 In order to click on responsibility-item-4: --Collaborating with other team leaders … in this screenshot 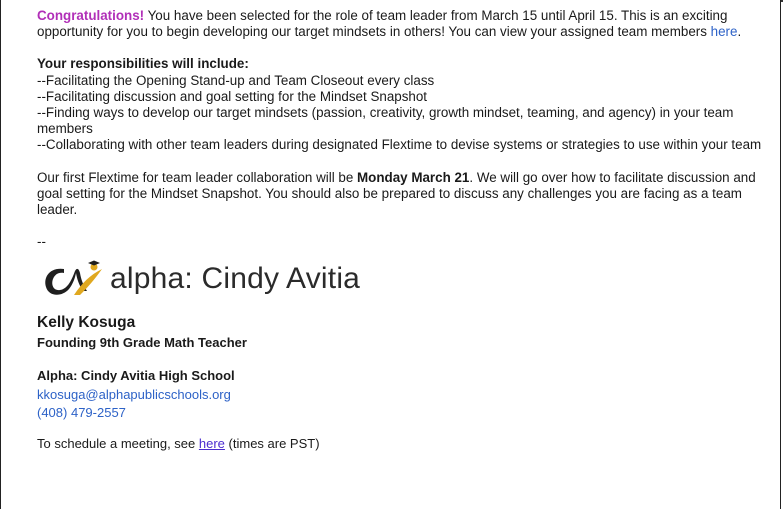, I will do `click(399, 145)`.